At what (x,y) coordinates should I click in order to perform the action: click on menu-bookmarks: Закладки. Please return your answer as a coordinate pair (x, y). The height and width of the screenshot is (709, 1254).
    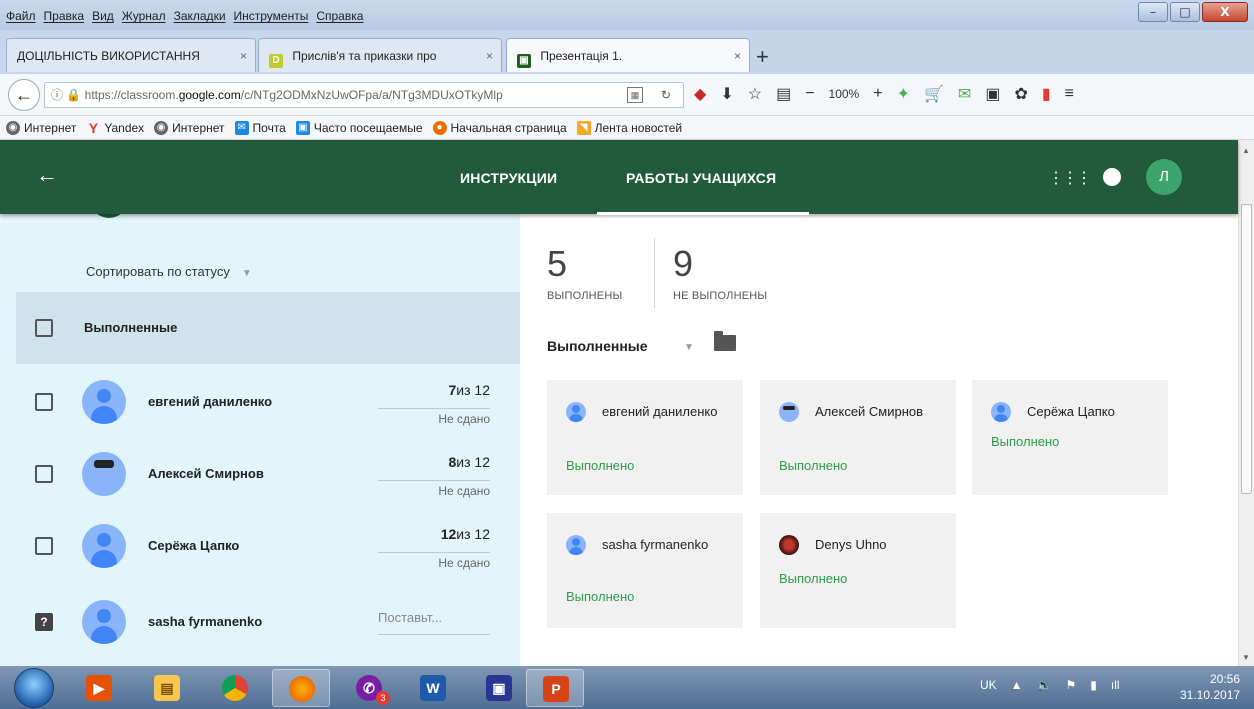
    Looking at the image, I should click on (200, 16).